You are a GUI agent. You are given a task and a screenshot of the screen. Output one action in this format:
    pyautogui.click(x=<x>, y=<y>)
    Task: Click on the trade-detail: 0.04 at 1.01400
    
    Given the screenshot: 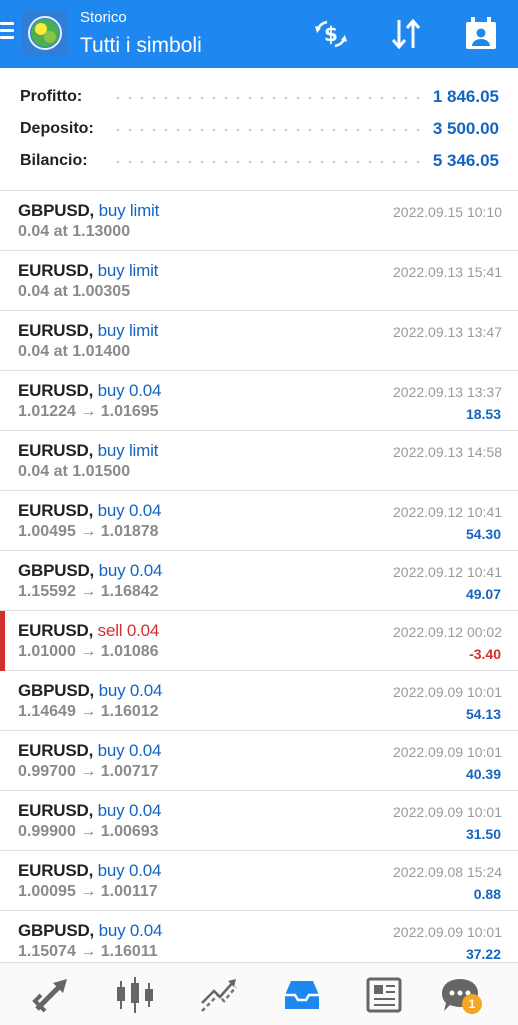 What is the action you would take?
    pyautogui.click(x=74, y=351)
    